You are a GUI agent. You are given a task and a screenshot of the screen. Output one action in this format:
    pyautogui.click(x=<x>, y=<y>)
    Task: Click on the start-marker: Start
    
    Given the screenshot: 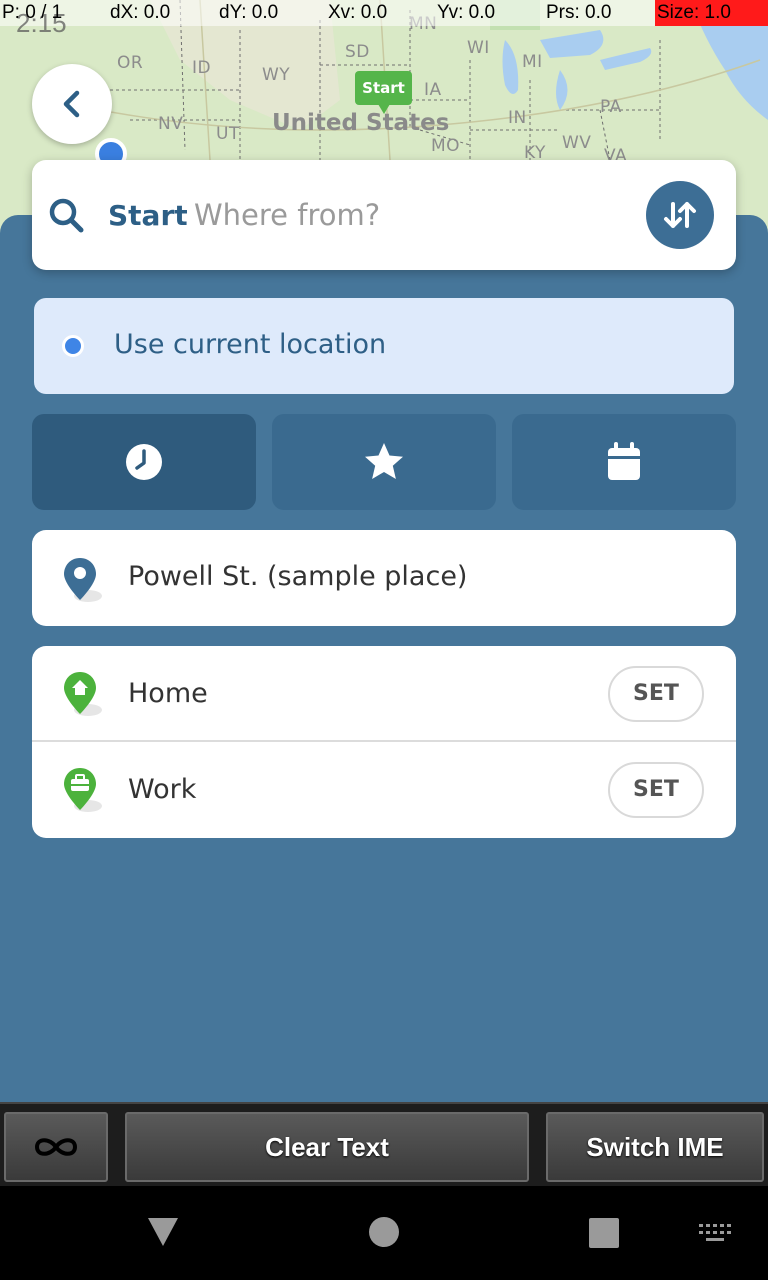 What is the action you would take?
    pyautogui.click(x=383, y=92)
    